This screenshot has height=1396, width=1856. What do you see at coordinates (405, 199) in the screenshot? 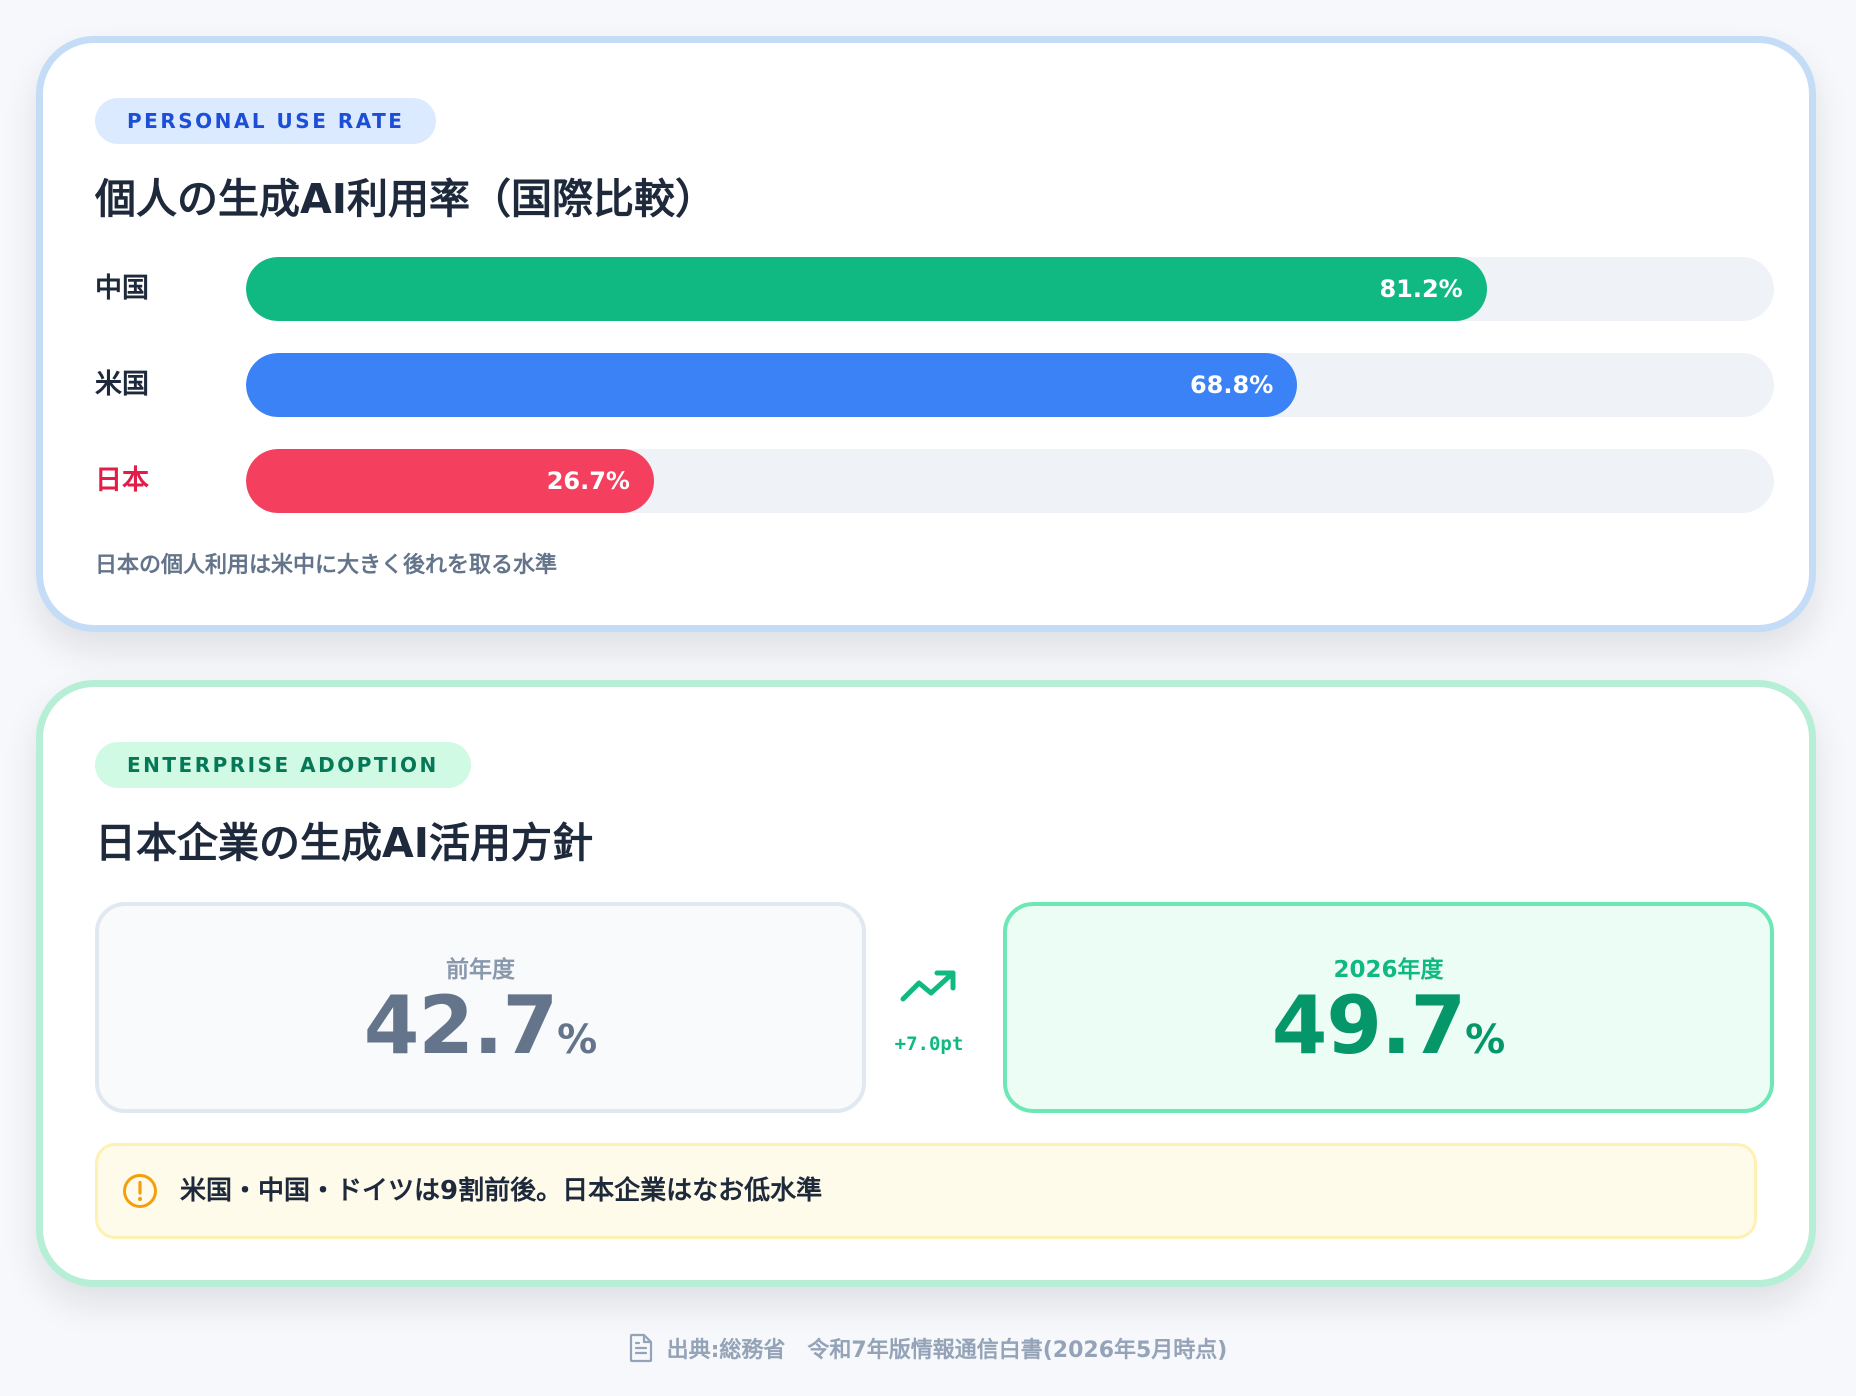
I see `personal-use-title: 個人の生成AI利用率（国際比較）` at bounding box center [405, 199].